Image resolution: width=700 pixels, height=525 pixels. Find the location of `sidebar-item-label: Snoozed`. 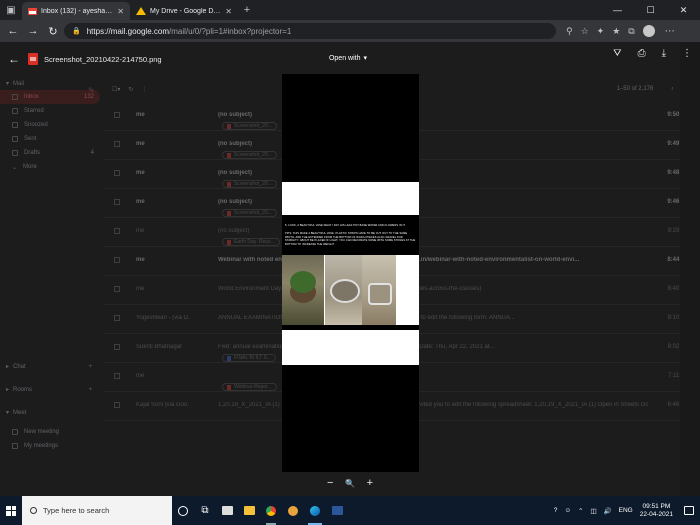

sidebar-item-label: Snoozed is located at coordinates (36, 125).